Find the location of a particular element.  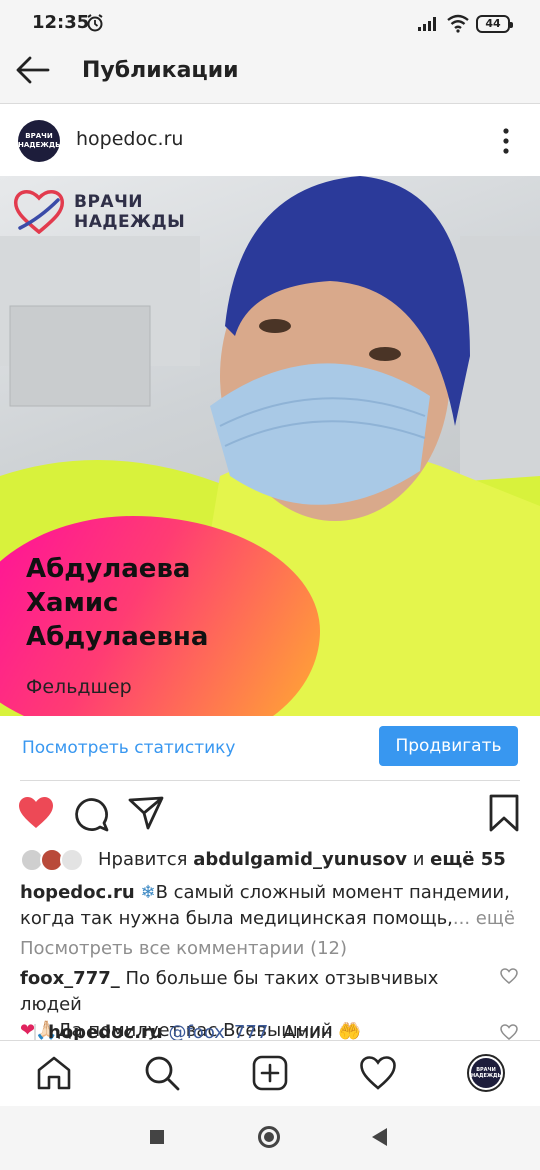

likes-prefix: Нравится is located at coordinates (146, 859).